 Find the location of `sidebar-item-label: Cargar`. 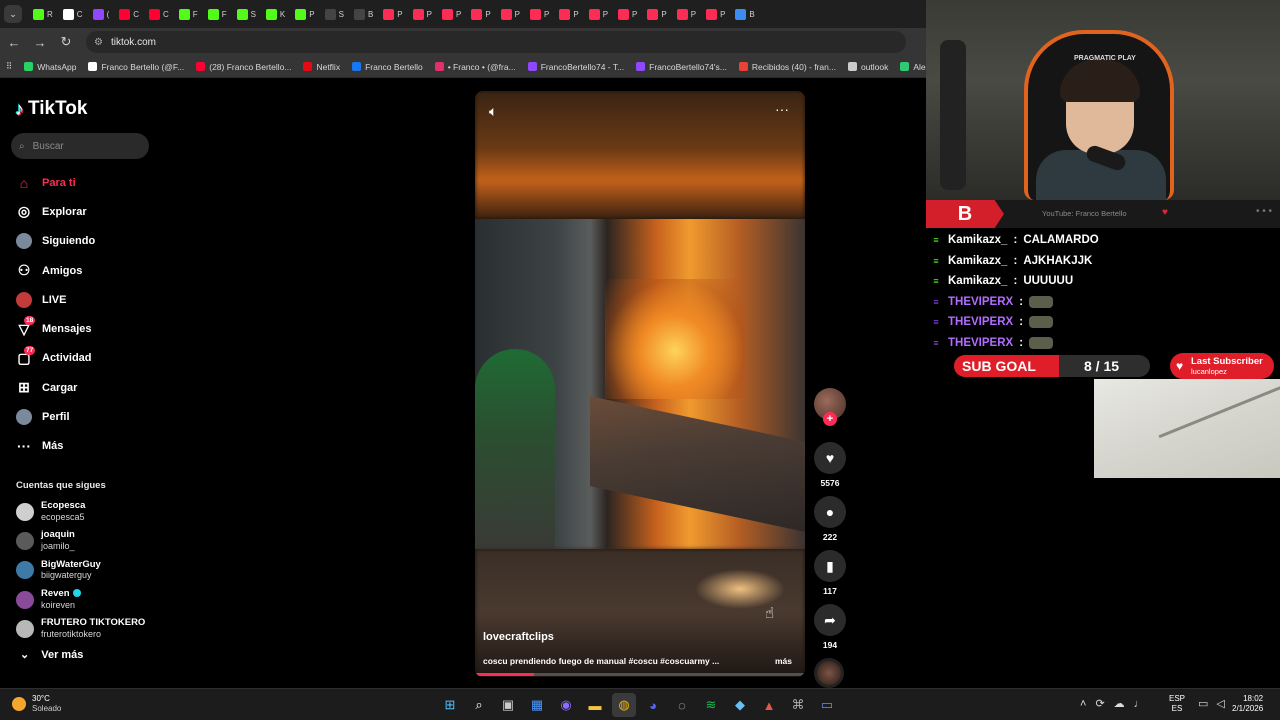

sidebar-item-label: Cargar is located at coordinates (60, 387).